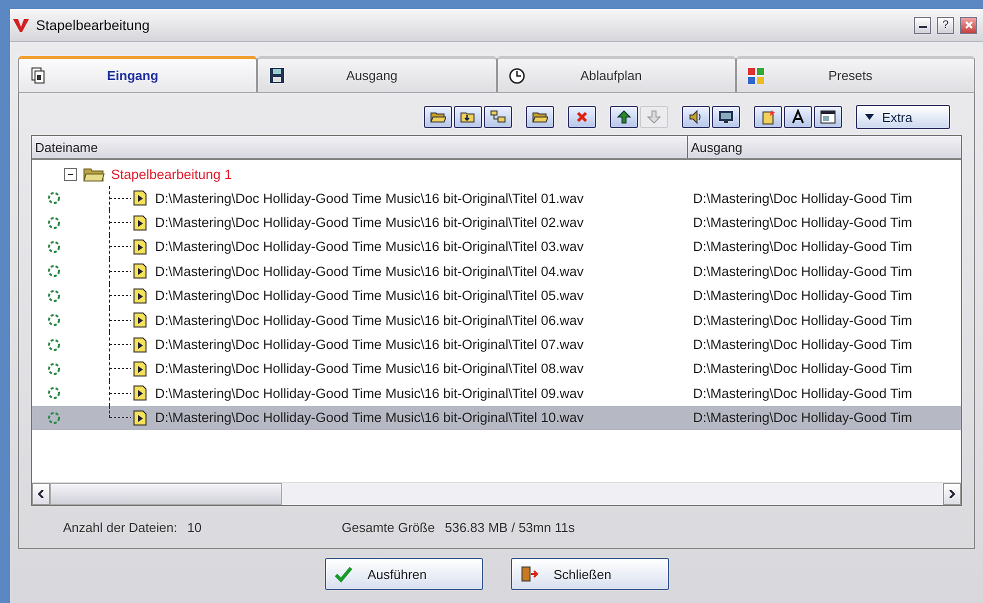  I want to click on file-count-label: Anzahl der Dateien:, so click(120, 527).